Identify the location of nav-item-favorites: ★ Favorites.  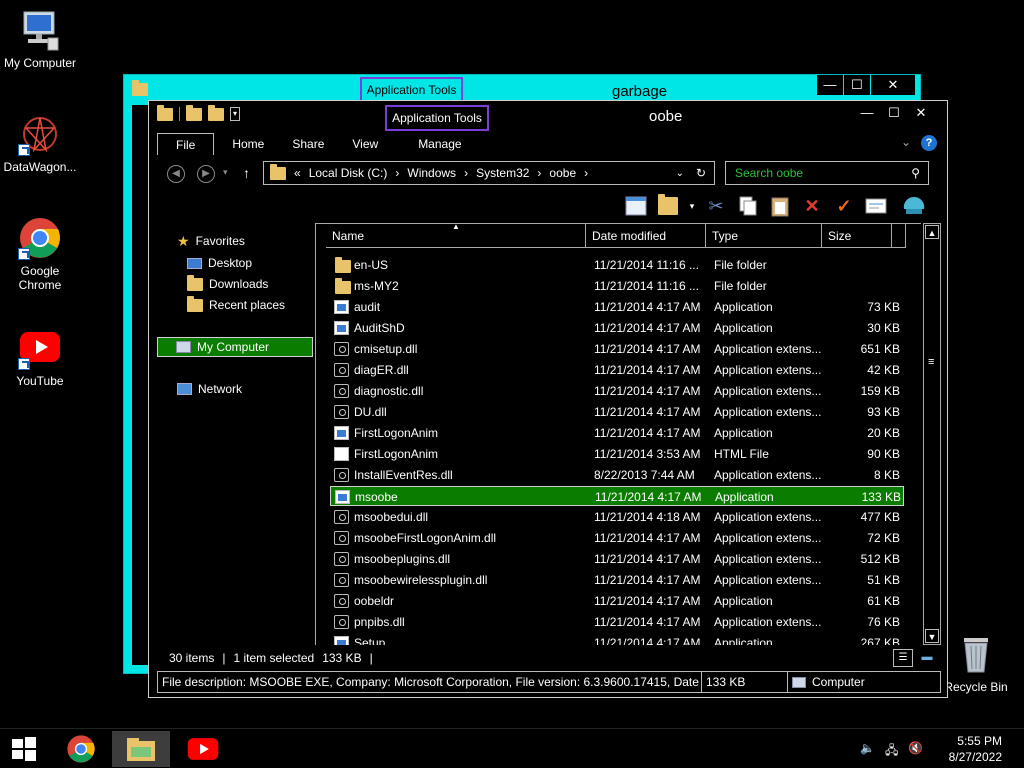
(211, 241).